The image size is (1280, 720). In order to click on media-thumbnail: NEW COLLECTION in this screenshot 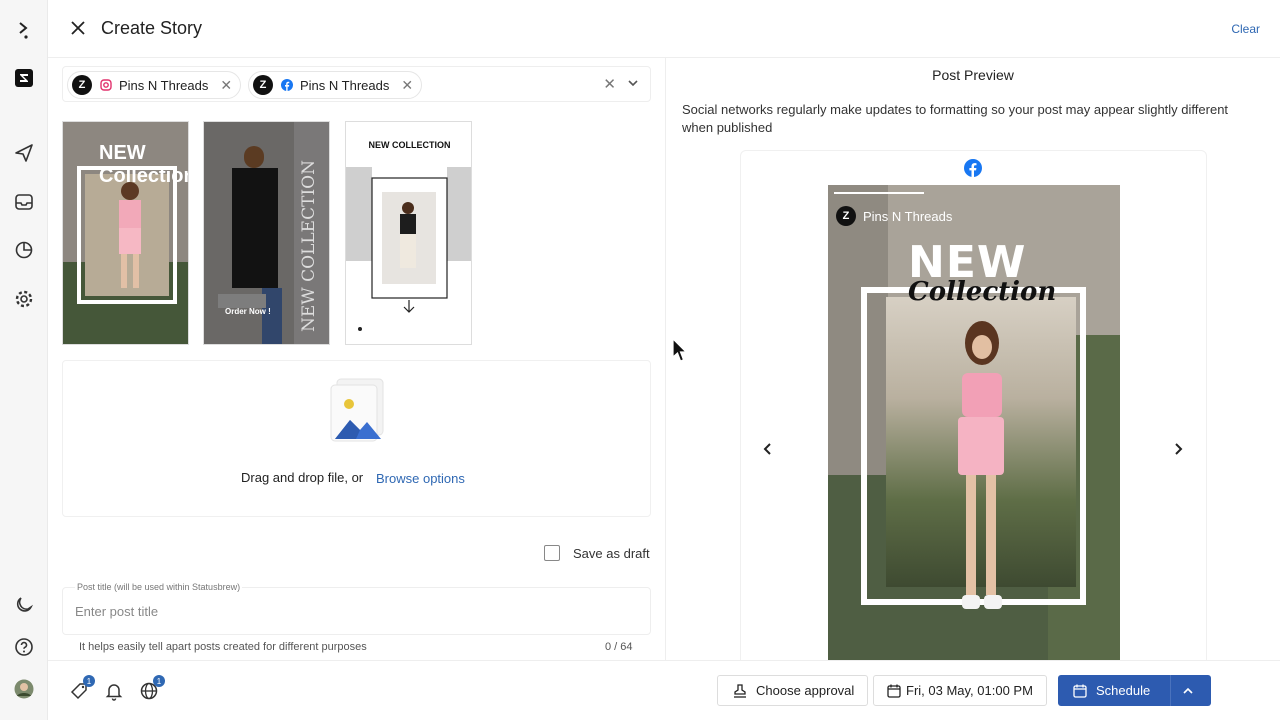, I will do `click(408, 233)`.